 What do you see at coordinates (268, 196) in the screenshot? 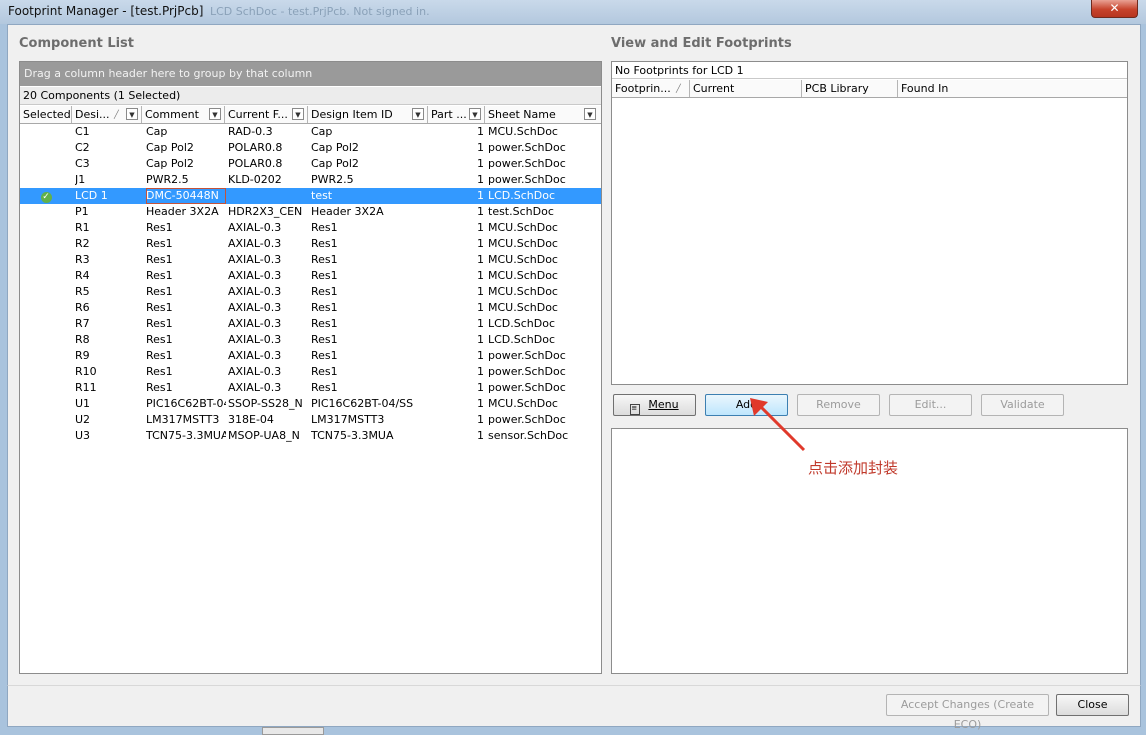
I see `footprint-cell` at bounding box center [268, 196].